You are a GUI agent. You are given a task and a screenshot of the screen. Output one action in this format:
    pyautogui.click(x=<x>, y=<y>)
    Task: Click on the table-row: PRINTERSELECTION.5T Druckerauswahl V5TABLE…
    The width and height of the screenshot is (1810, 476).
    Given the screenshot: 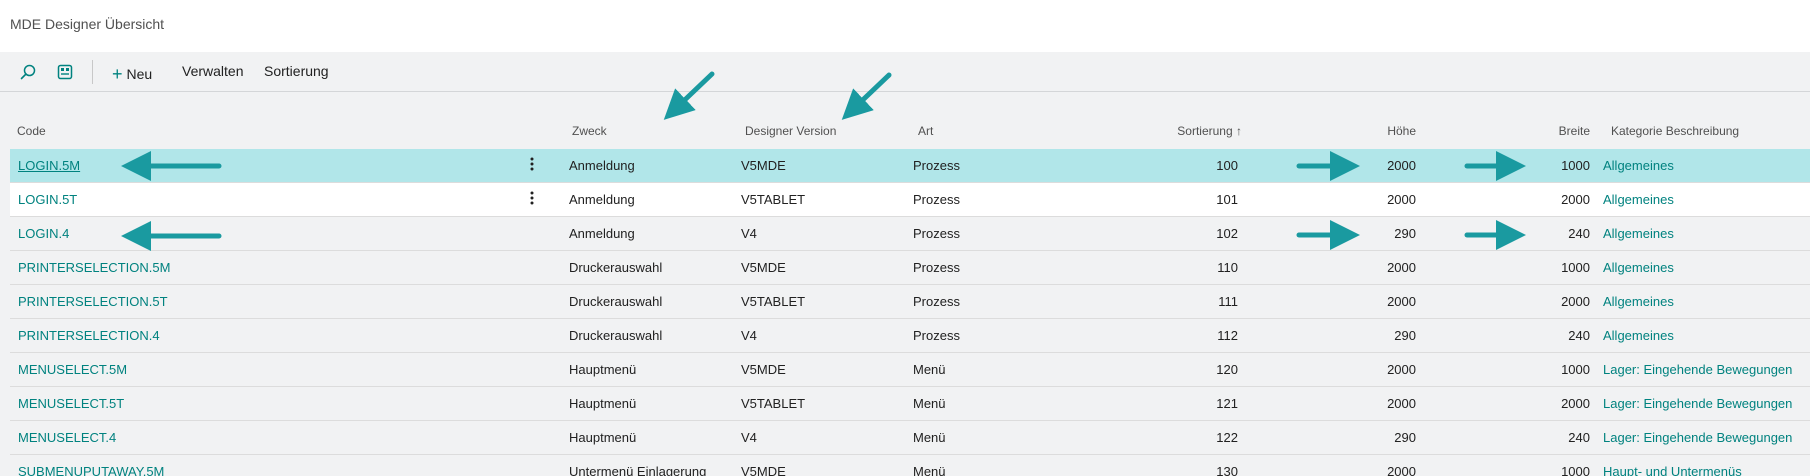 What is the action you would take?
    pyautogui.click(x=910, y=302)
    